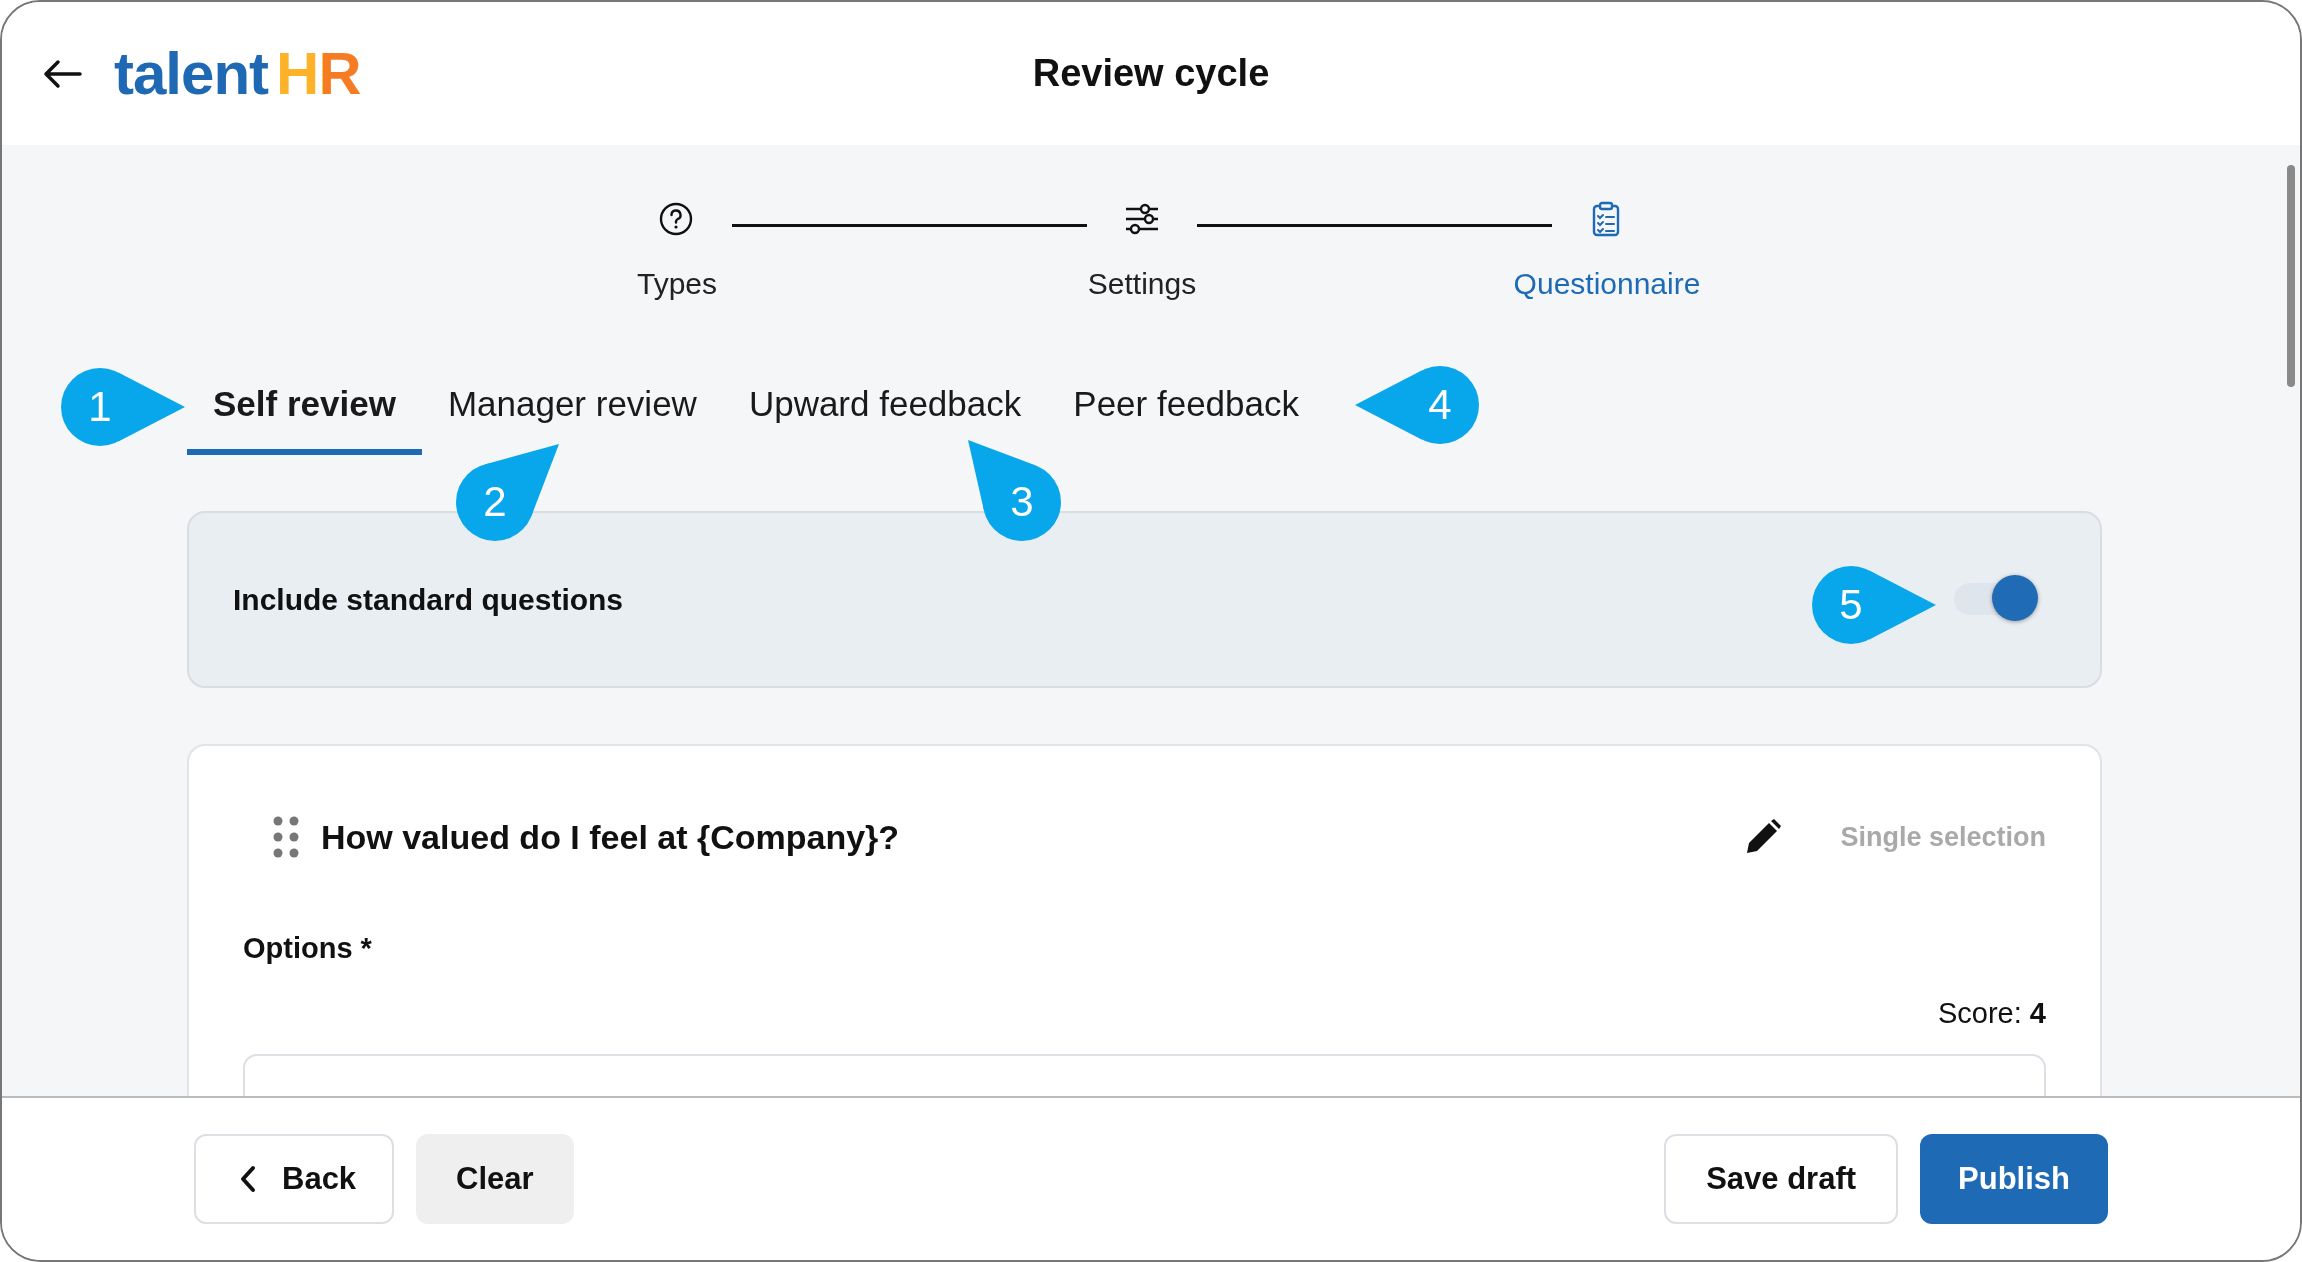 The height and width of the screenshot is (1262, 2302). I want to click on publish-button: Publish, so click(2014, 1179).